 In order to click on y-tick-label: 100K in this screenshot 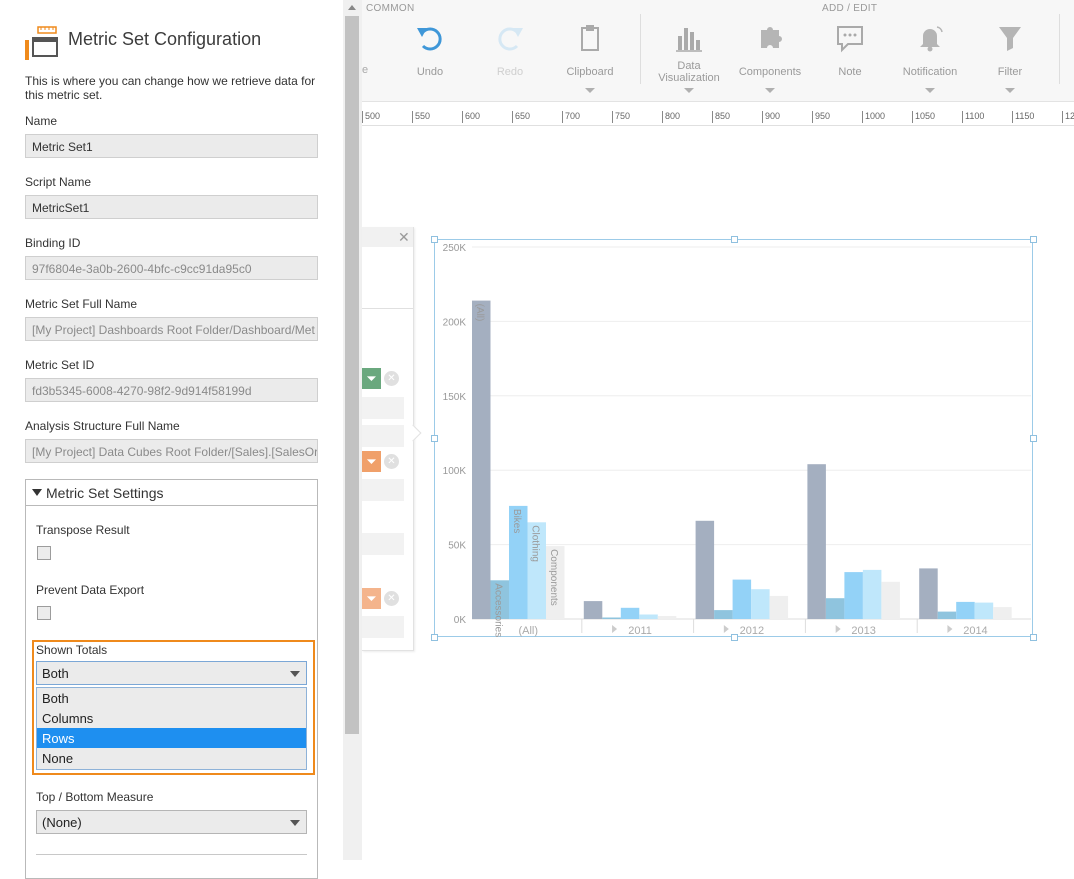, I will do `click(455, 471)`.